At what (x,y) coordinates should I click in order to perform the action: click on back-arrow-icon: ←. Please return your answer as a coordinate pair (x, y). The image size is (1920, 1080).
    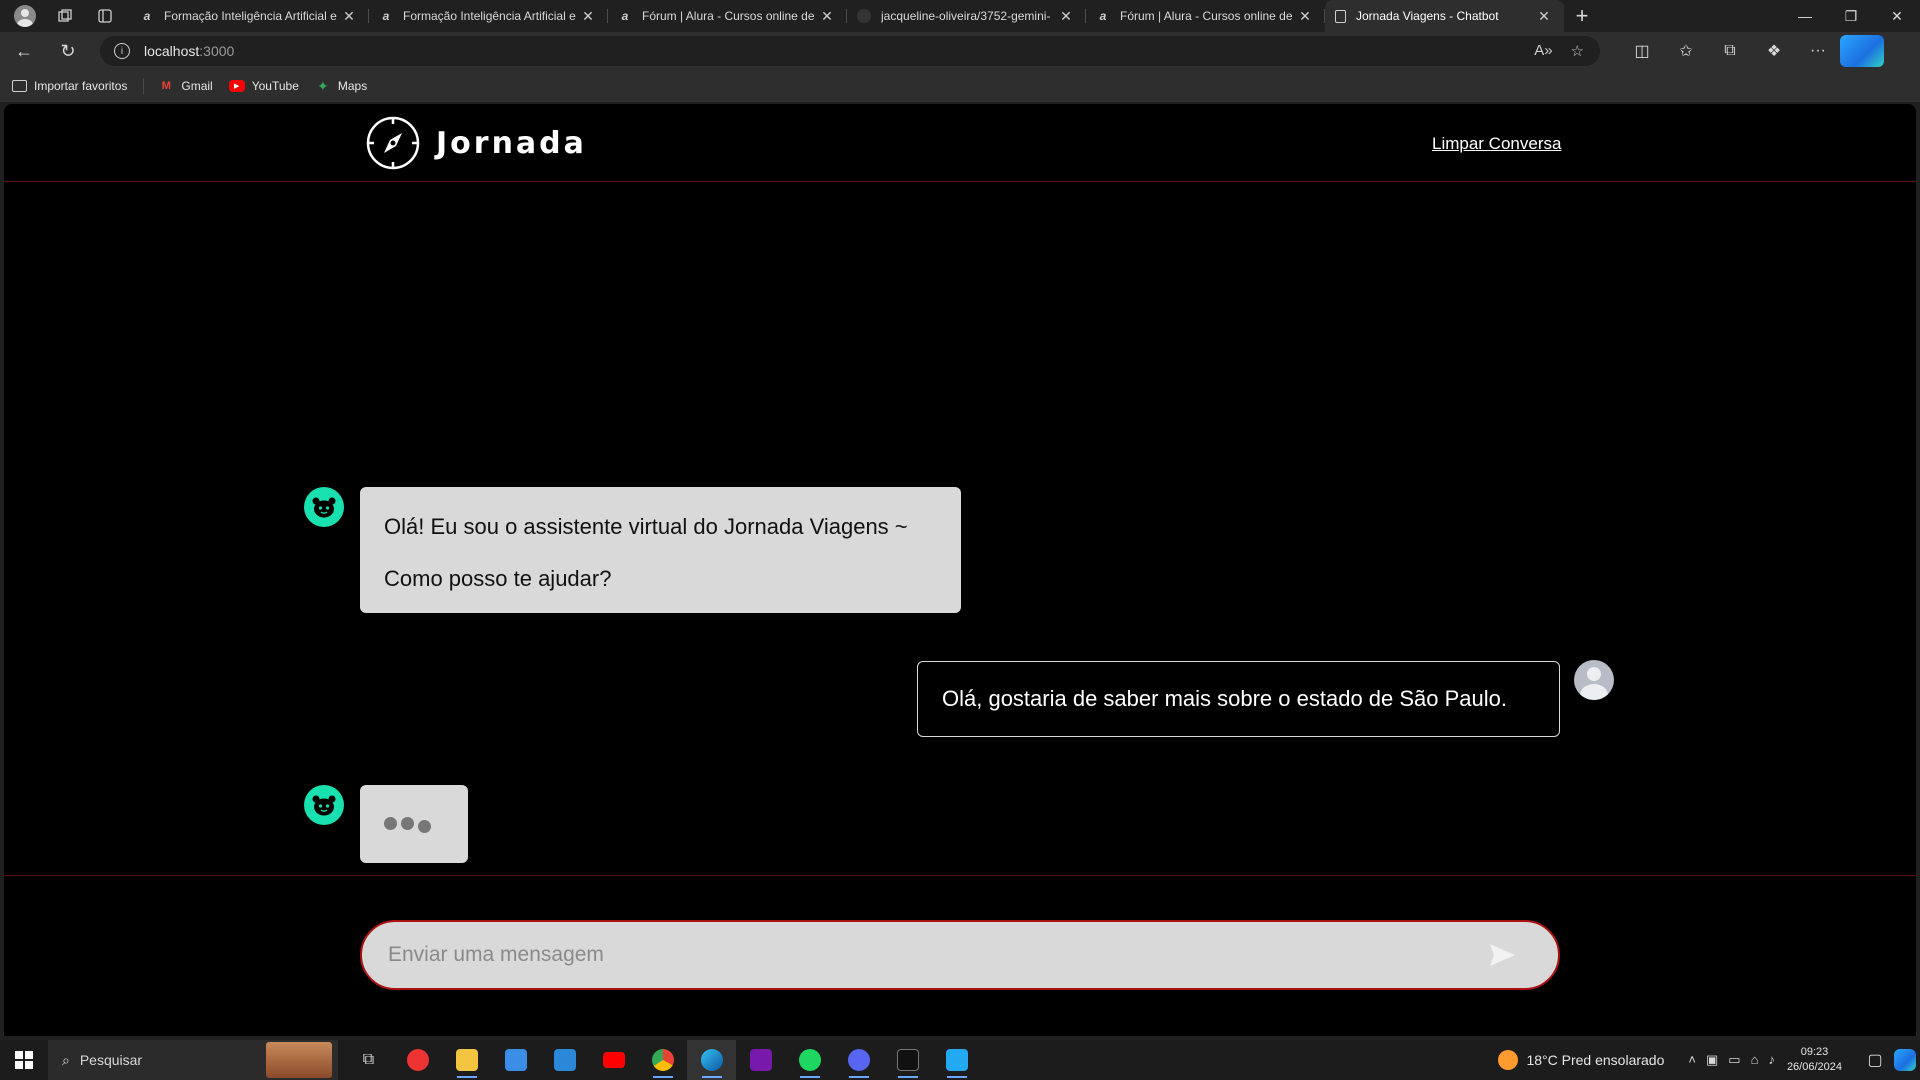
    Looking at the image, I should click on (24, 50).